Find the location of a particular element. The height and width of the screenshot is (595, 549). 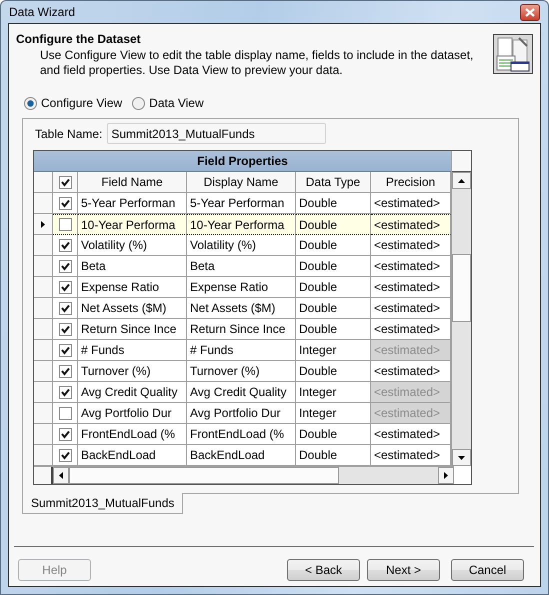

sheet-tab: Summit2013_MutualFunds is located at coordinates (103, 503).